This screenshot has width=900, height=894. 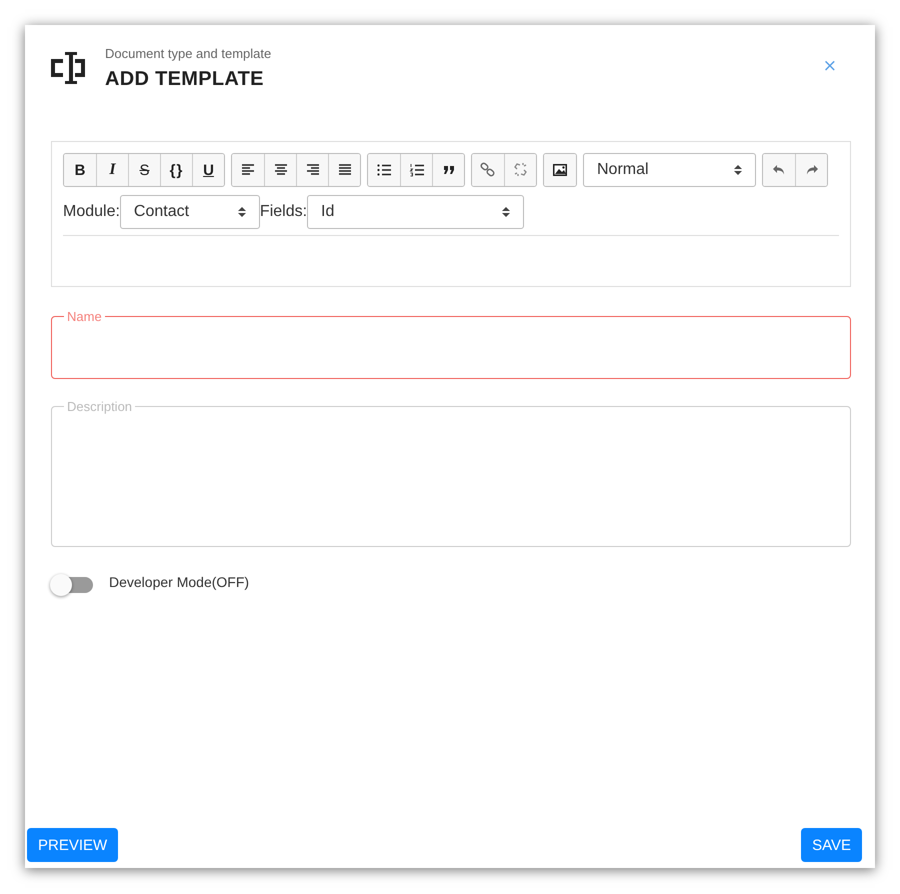 What do you see at coordinates (623, 170) in the screenshot?
I see `select-value: Normal` at bounding box center [623, 170].